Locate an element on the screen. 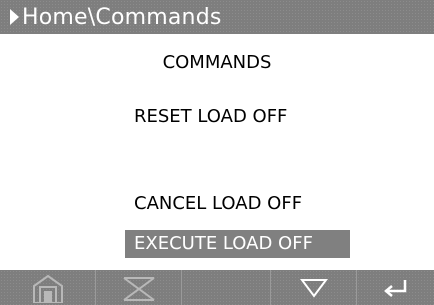 Image resolution: width=434 pixels, height=305 pixels. enter-icon is located at coordinates (394, 288).